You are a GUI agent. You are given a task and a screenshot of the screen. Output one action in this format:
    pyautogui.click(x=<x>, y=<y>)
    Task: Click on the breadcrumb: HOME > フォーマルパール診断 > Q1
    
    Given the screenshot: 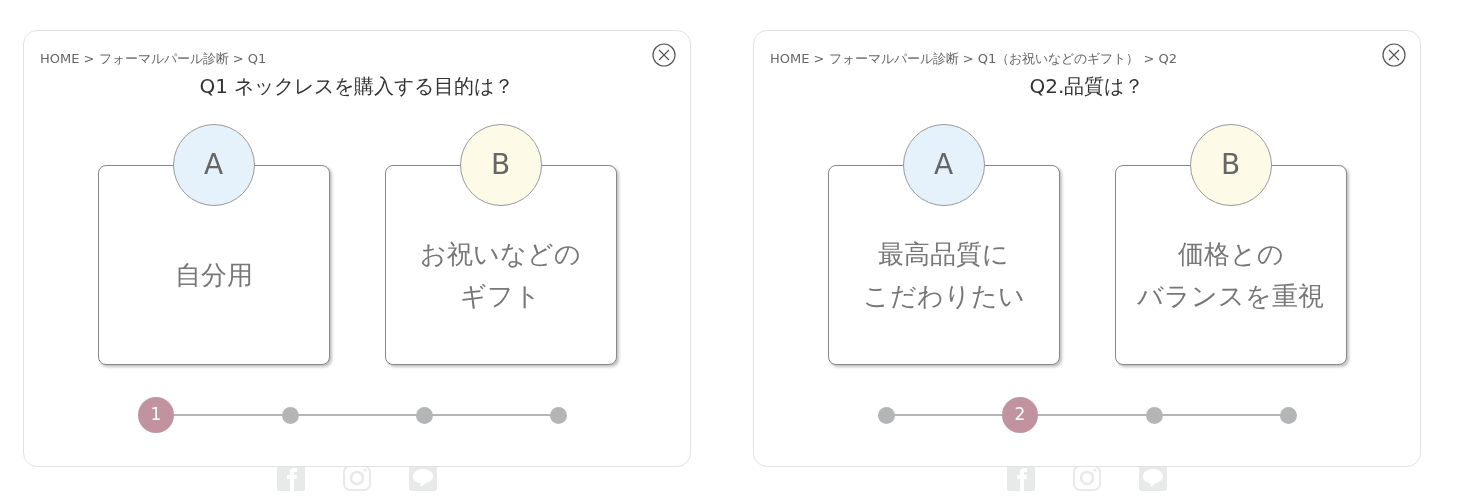 What is the action you would take?
    pyautogui.click(x=153, y=58)
    